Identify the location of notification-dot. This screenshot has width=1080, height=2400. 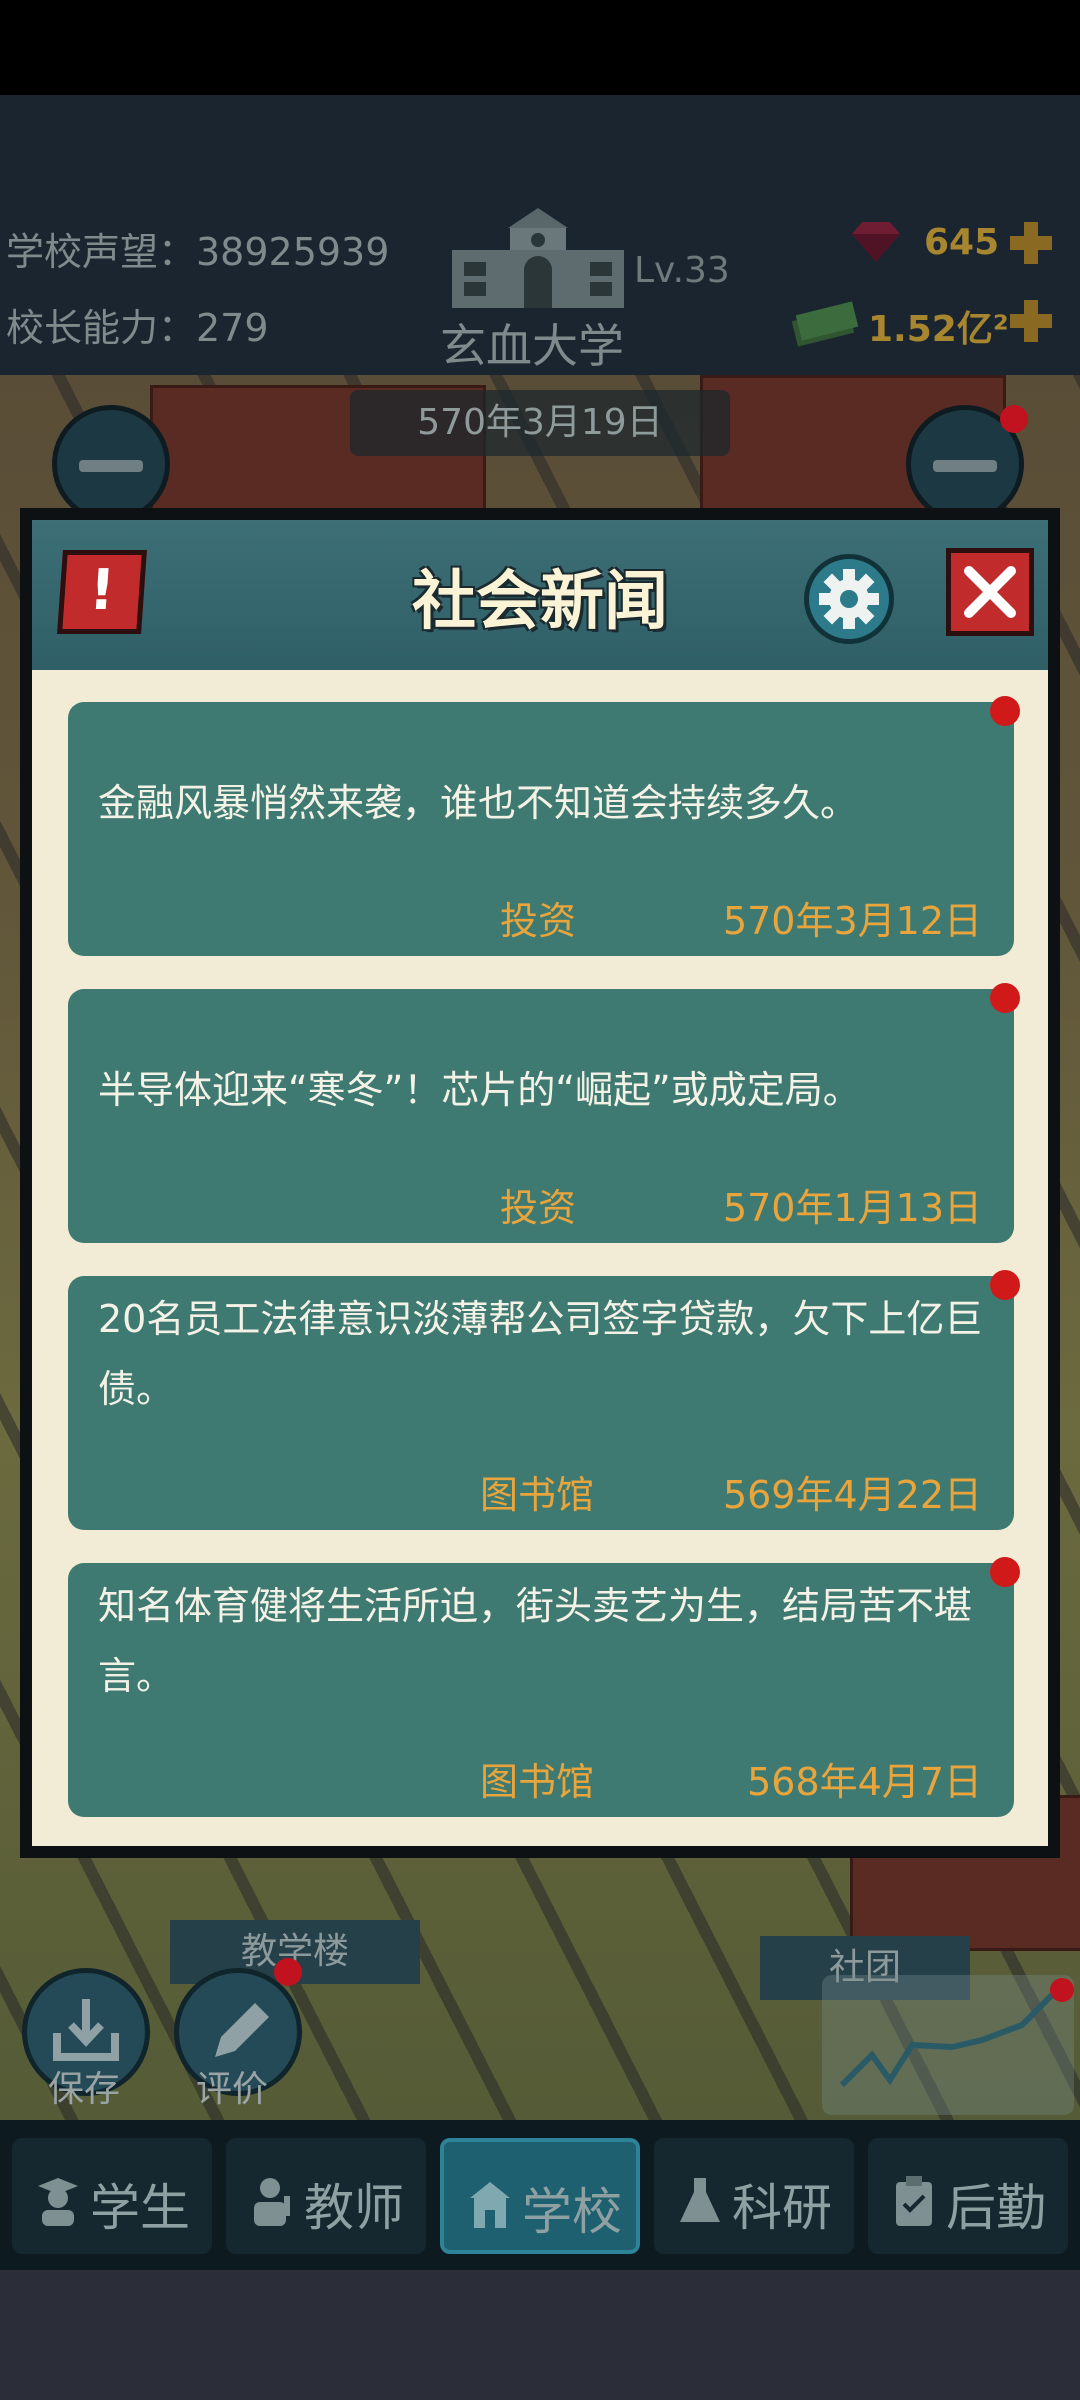
(1014, 419).